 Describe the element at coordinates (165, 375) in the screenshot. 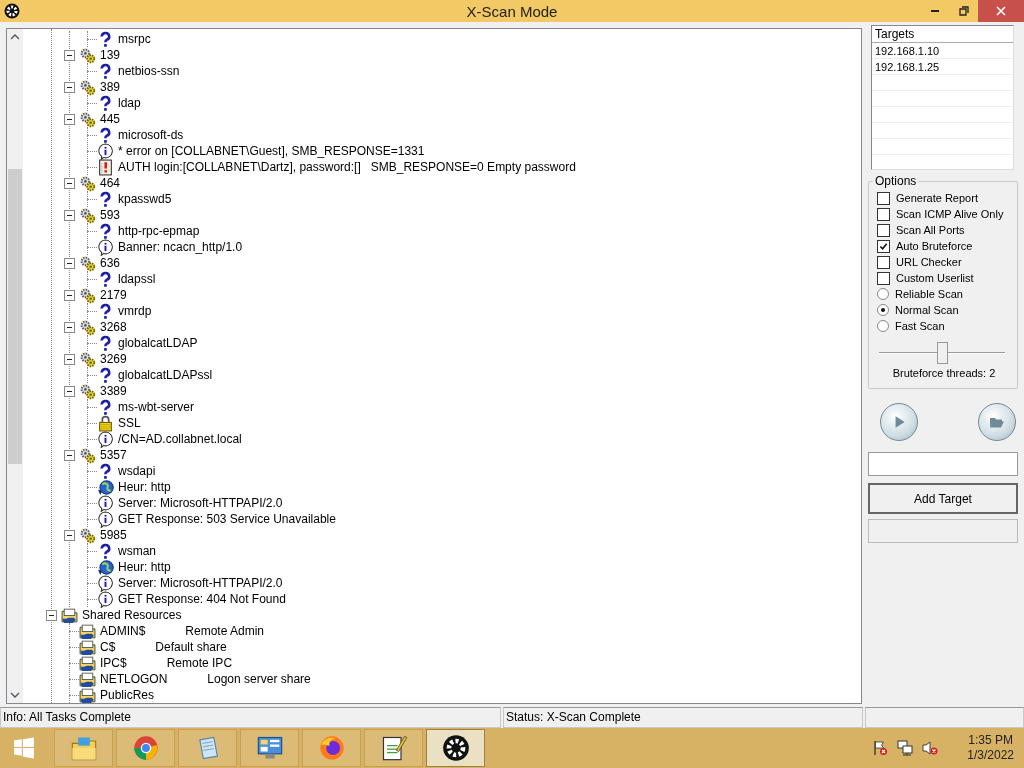

I see `tree-item-text: globalcatLDAPssl` at that location.